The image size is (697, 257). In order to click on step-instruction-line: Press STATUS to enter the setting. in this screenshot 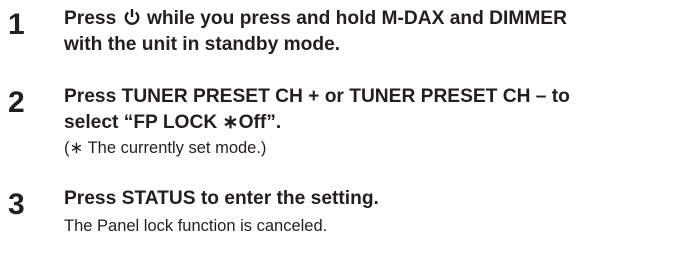, I will do `click(221, 198)`.